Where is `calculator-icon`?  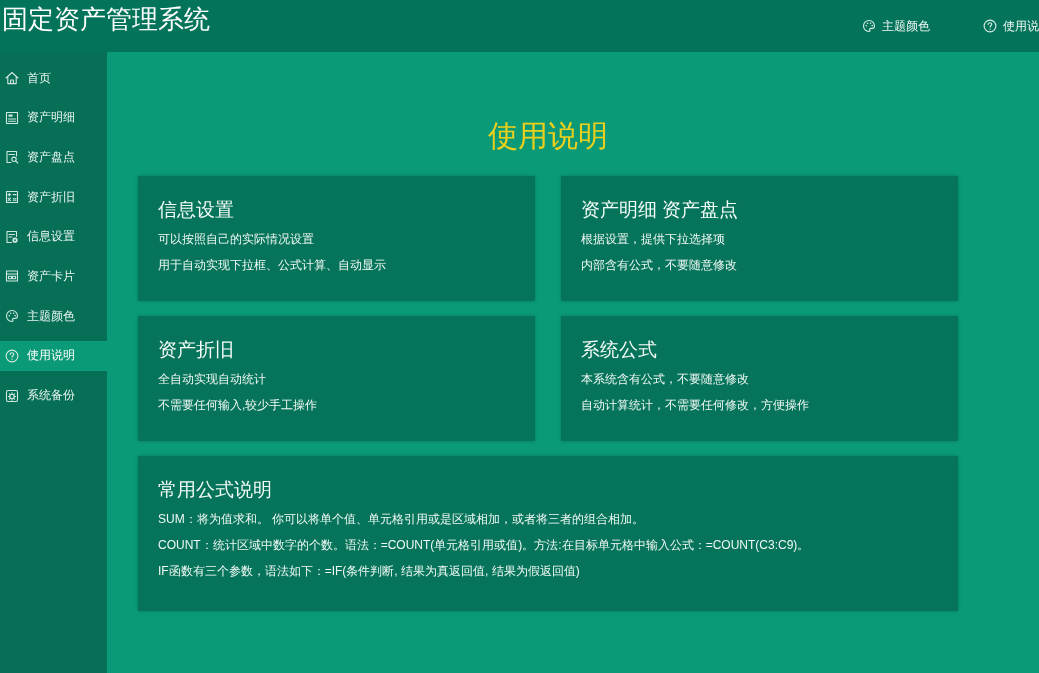 calculator-icon is located at coordinates (12, 197).